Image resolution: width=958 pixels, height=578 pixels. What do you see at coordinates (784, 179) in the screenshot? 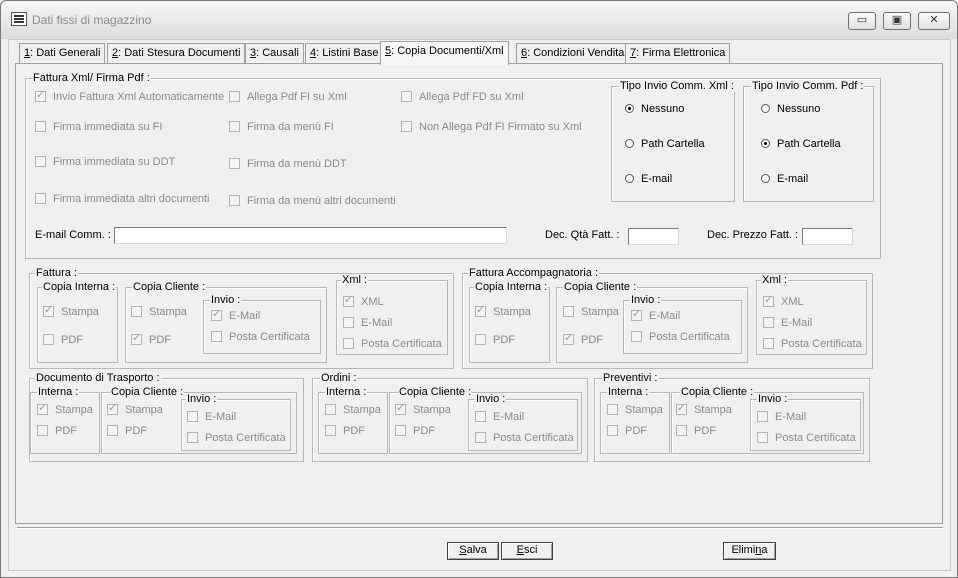
I see `radio-pdf-email: E-mail` at bounding box center [784, 179].